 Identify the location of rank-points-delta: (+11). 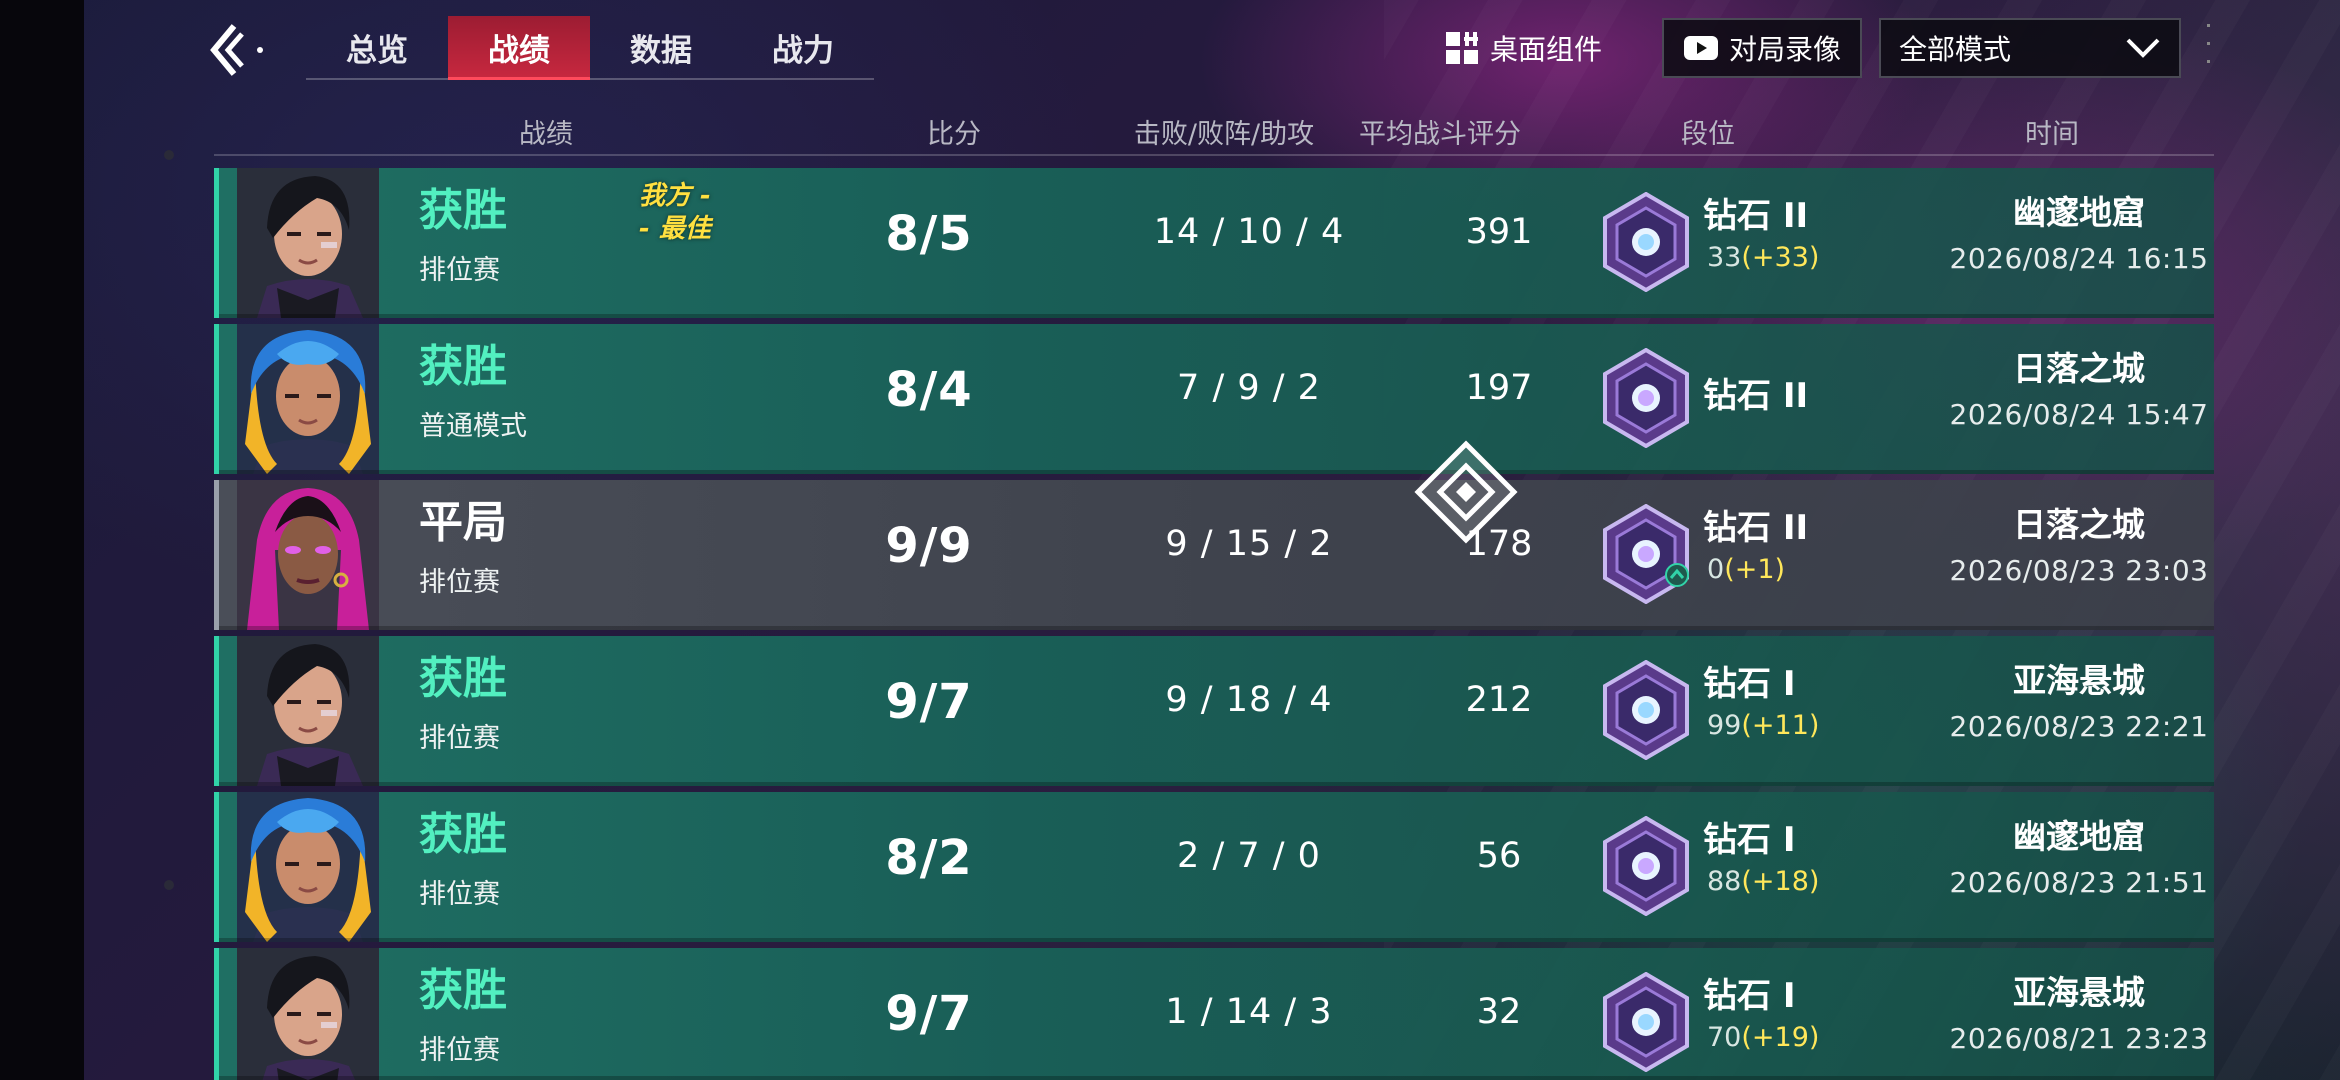
(1780, 725).